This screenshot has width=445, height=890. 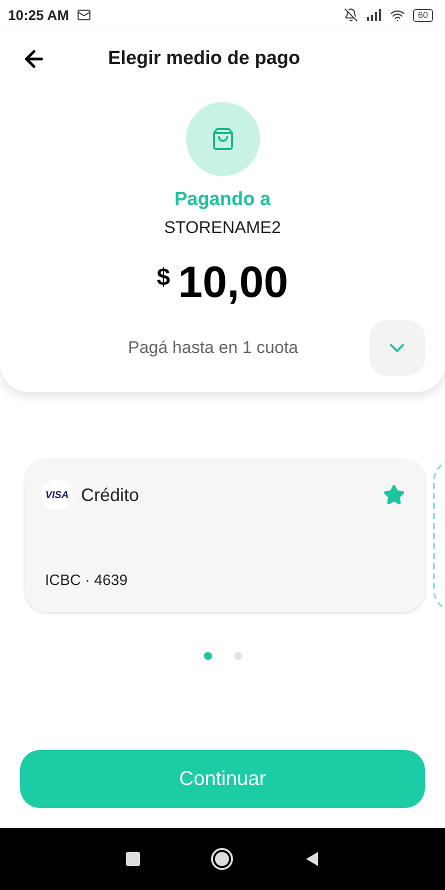 What do you see at coordinates (422, 15) in the screenshot?
I see `battery-indicator: 60` at bounding box center [422, 15].